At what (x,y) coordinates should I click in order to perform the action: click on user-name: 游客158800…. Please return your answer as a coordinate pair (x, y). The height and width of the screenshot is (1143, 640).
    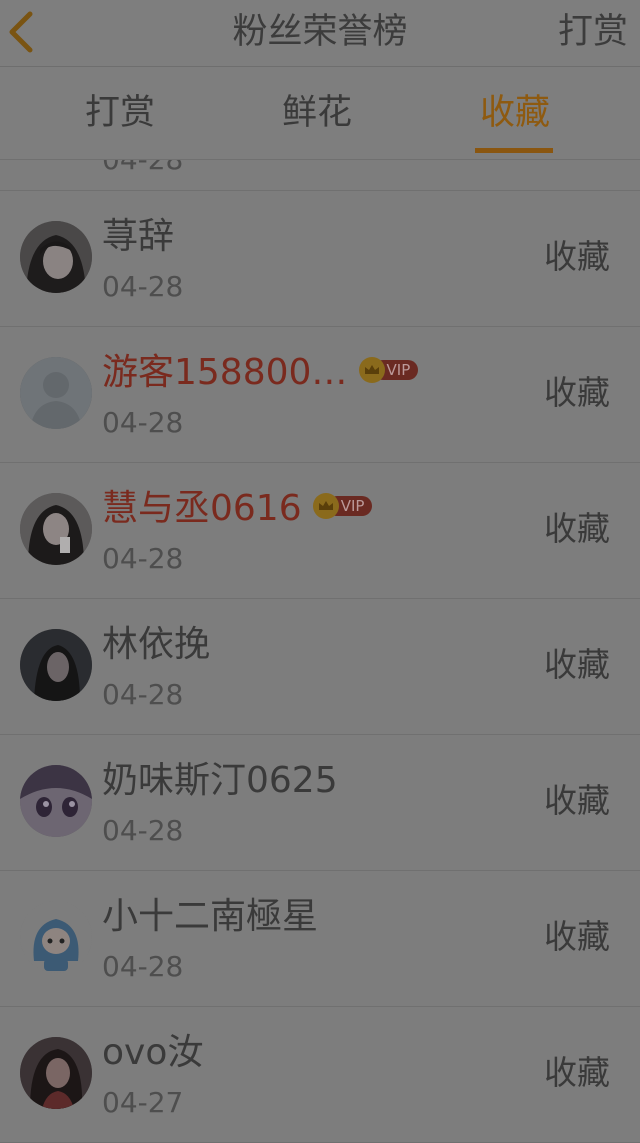
    Looking at the image, I should click on (225, 372).